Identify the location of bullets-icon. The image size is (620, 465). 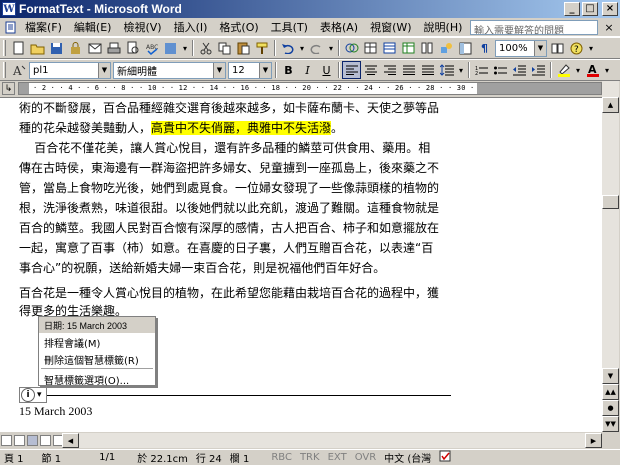
(500, 70).